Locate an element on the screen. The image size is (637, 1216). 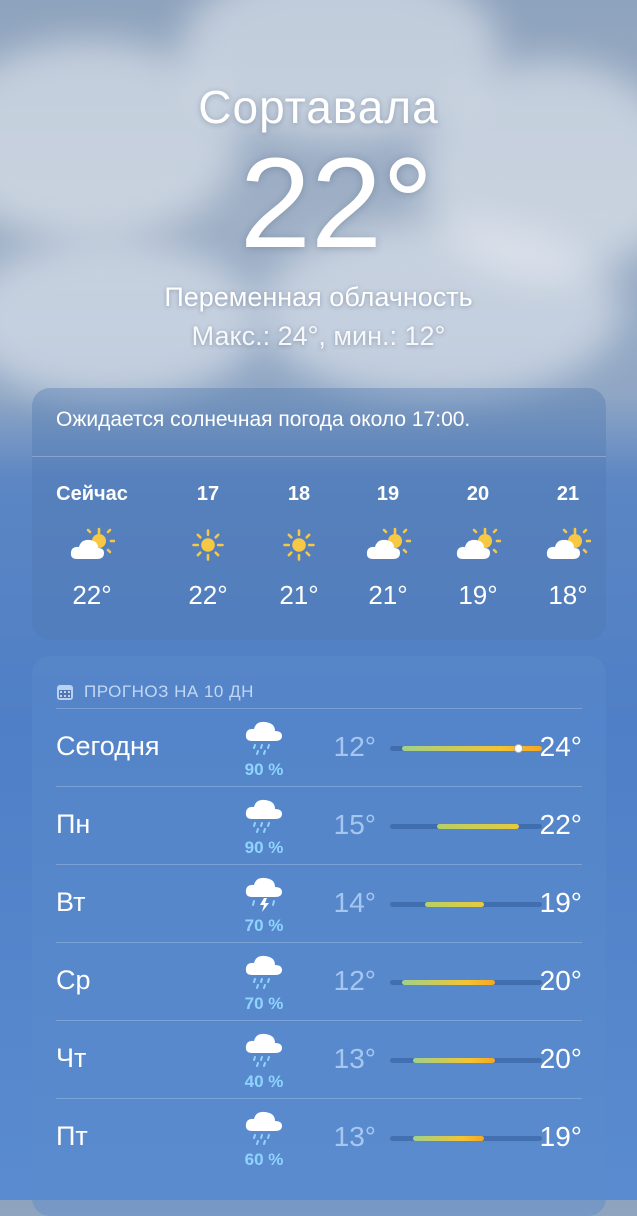
hour-temperature: 18° is located at coordinates (568, 595).